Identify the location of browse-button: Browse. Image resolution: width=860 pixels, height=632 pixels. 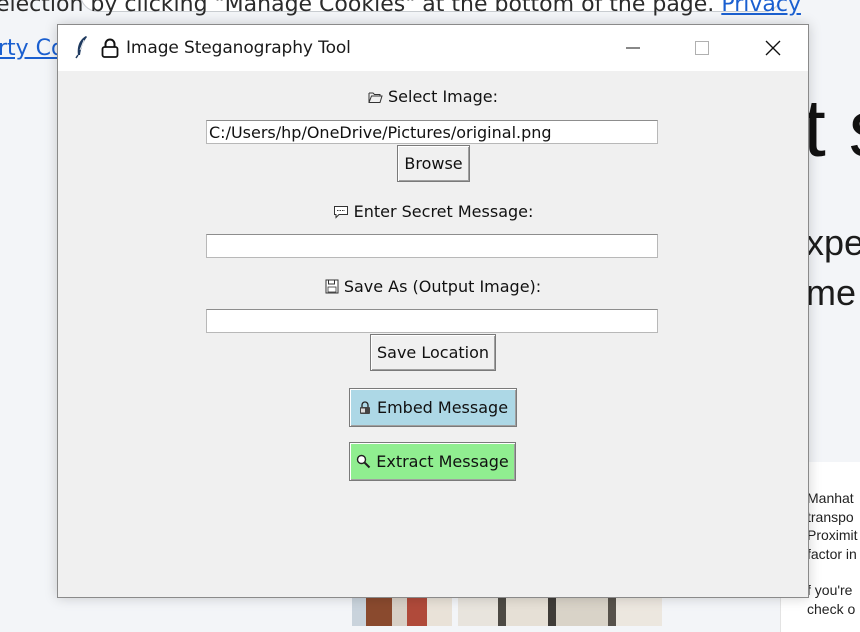
(433, 163).